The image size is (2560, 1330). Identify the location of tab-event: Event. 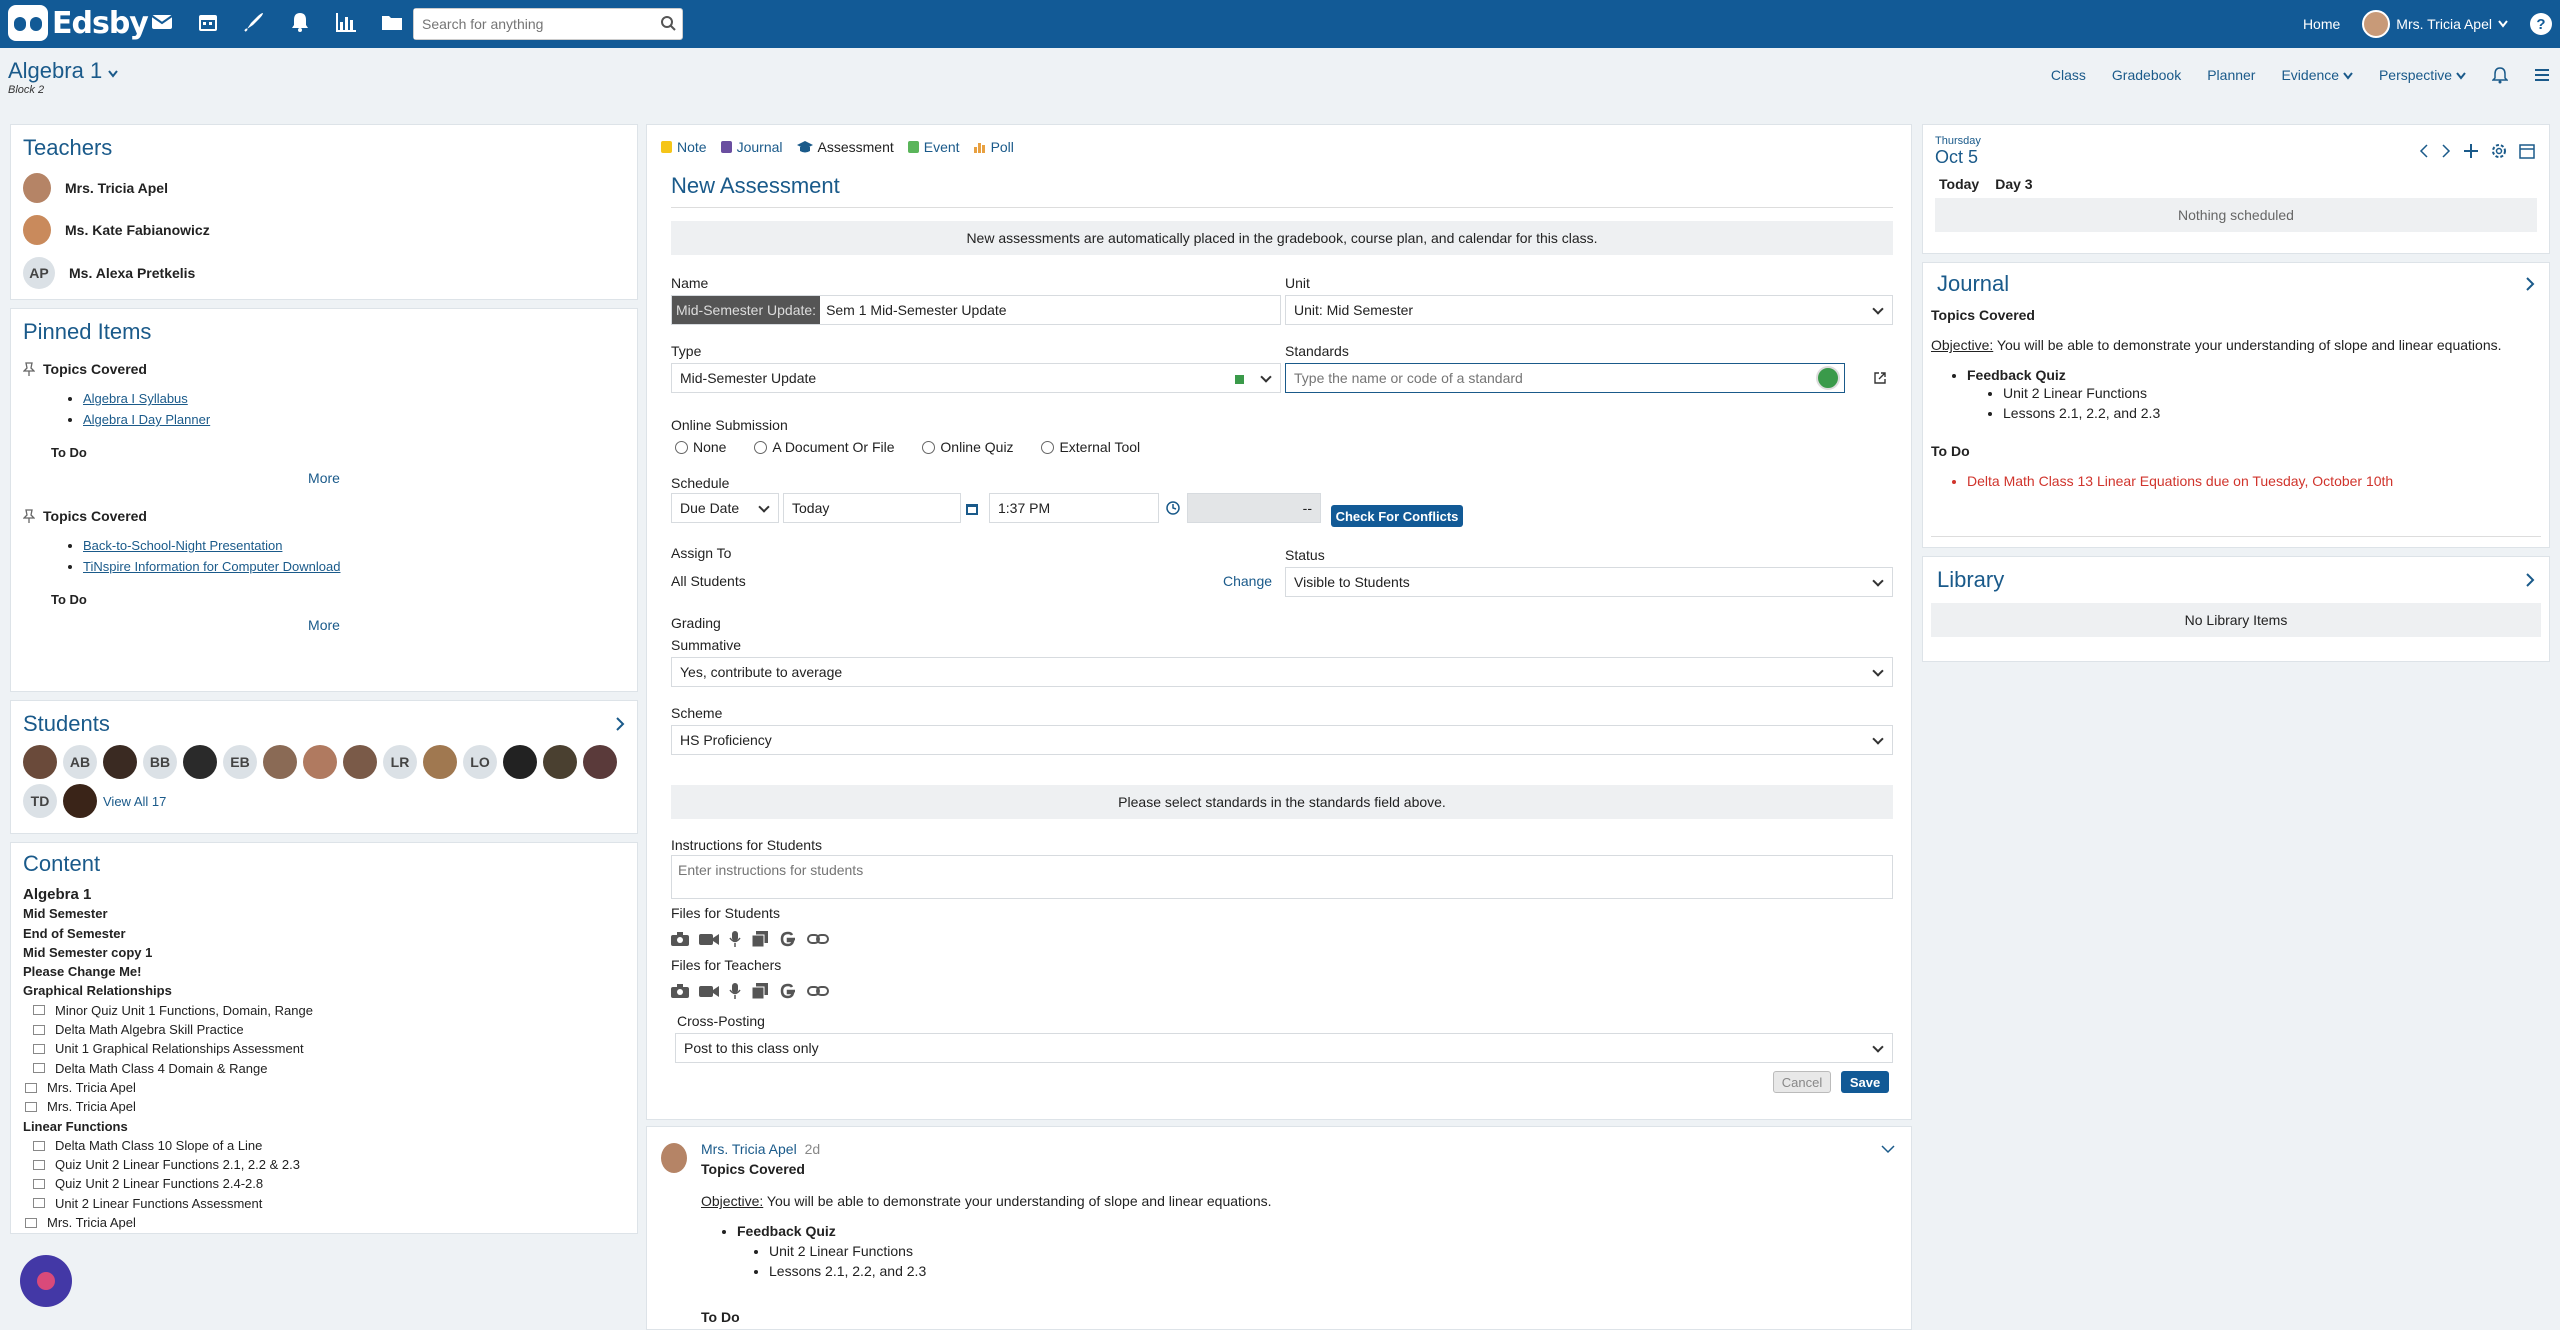
(933, 147).